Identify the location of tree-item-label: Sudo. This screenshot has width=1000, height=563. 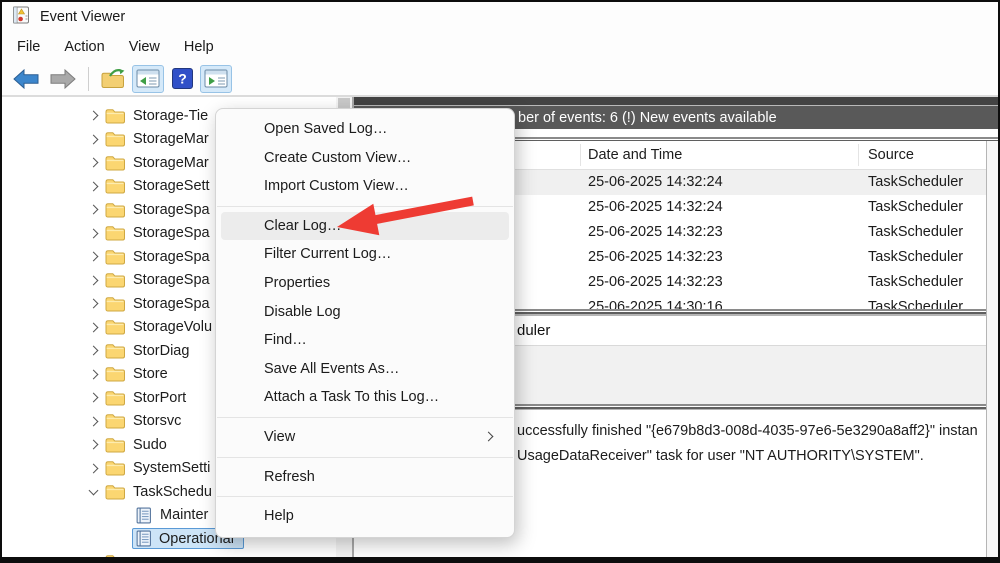
(150, 444).